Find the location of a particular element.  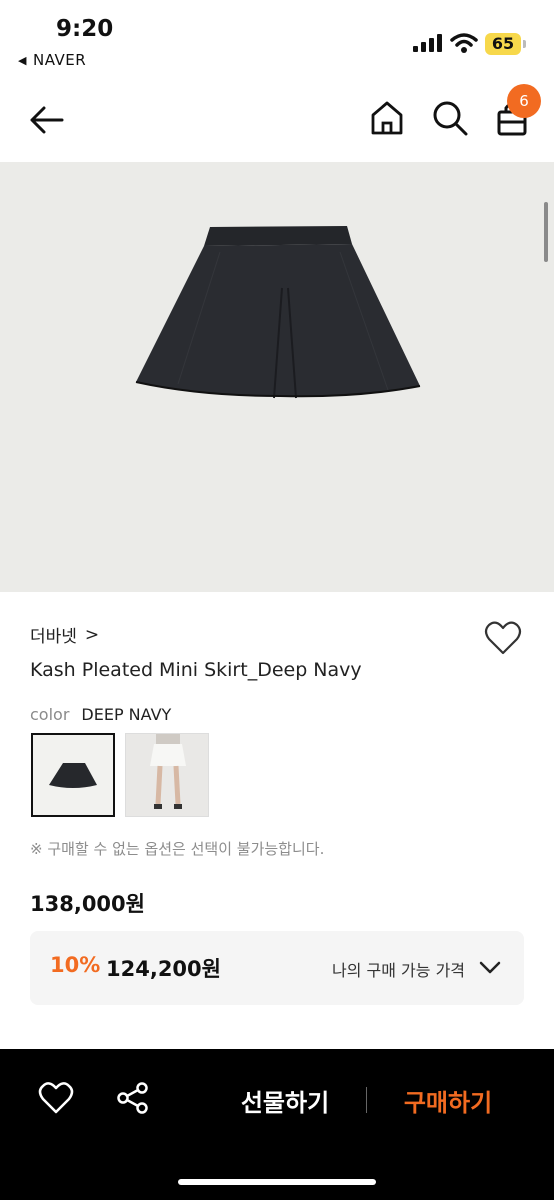

color-swatch-deep-navy is located at coordinates (73, 775).